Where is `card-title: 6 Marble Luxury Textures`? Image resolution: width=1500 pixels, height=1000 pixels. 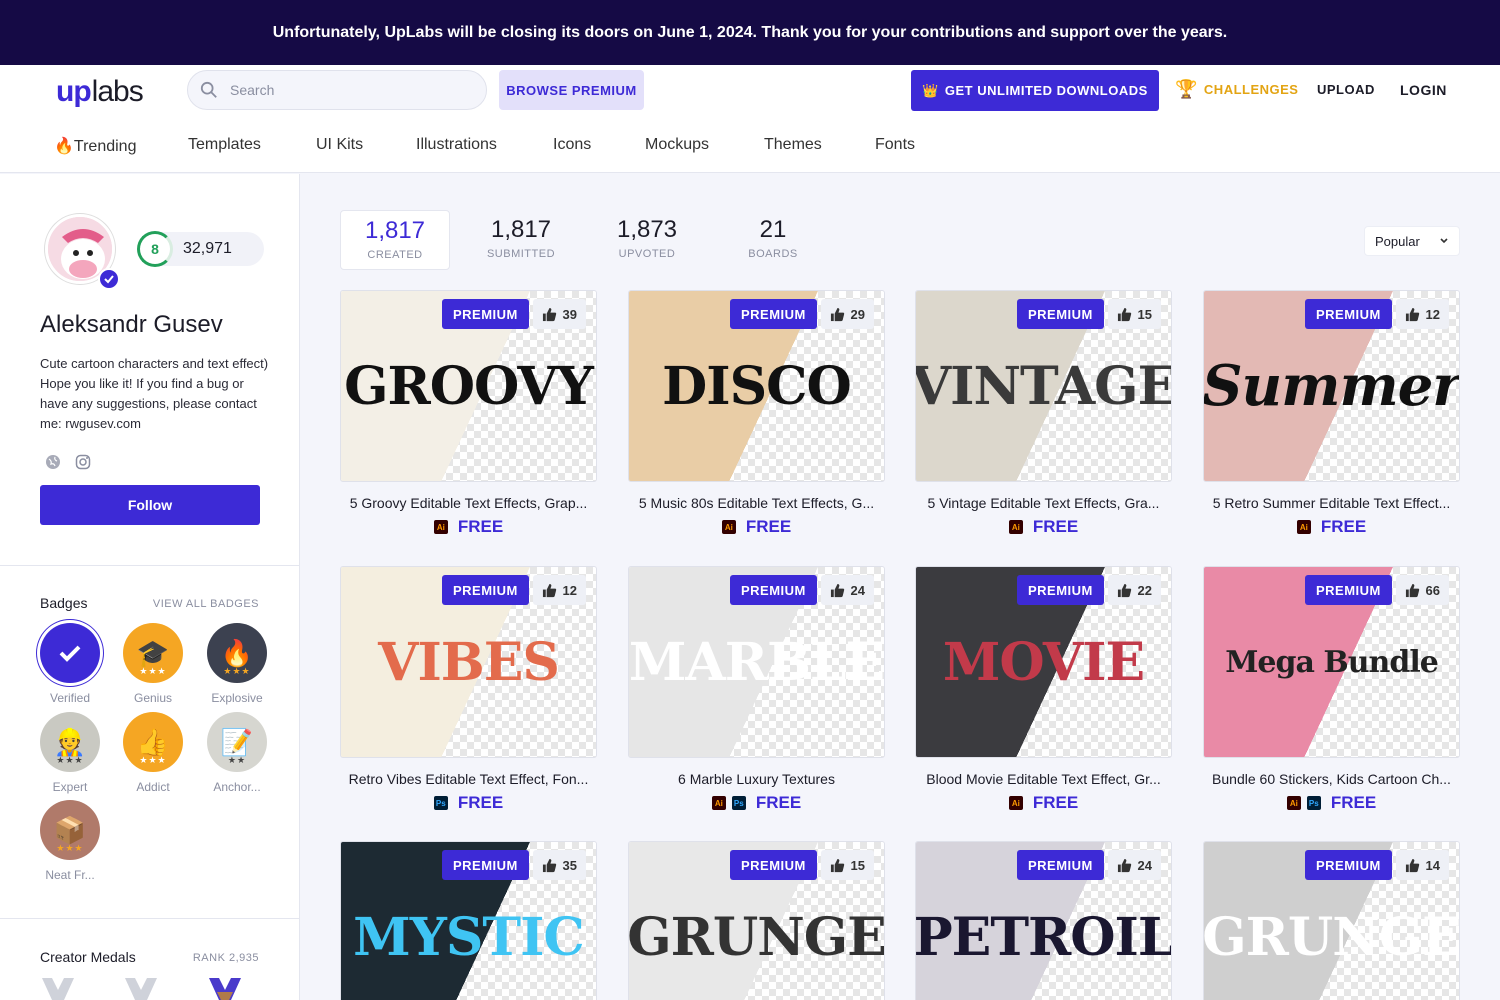 card-title: 6 Marble Luxury Textures is located at coordinates (756, 779).